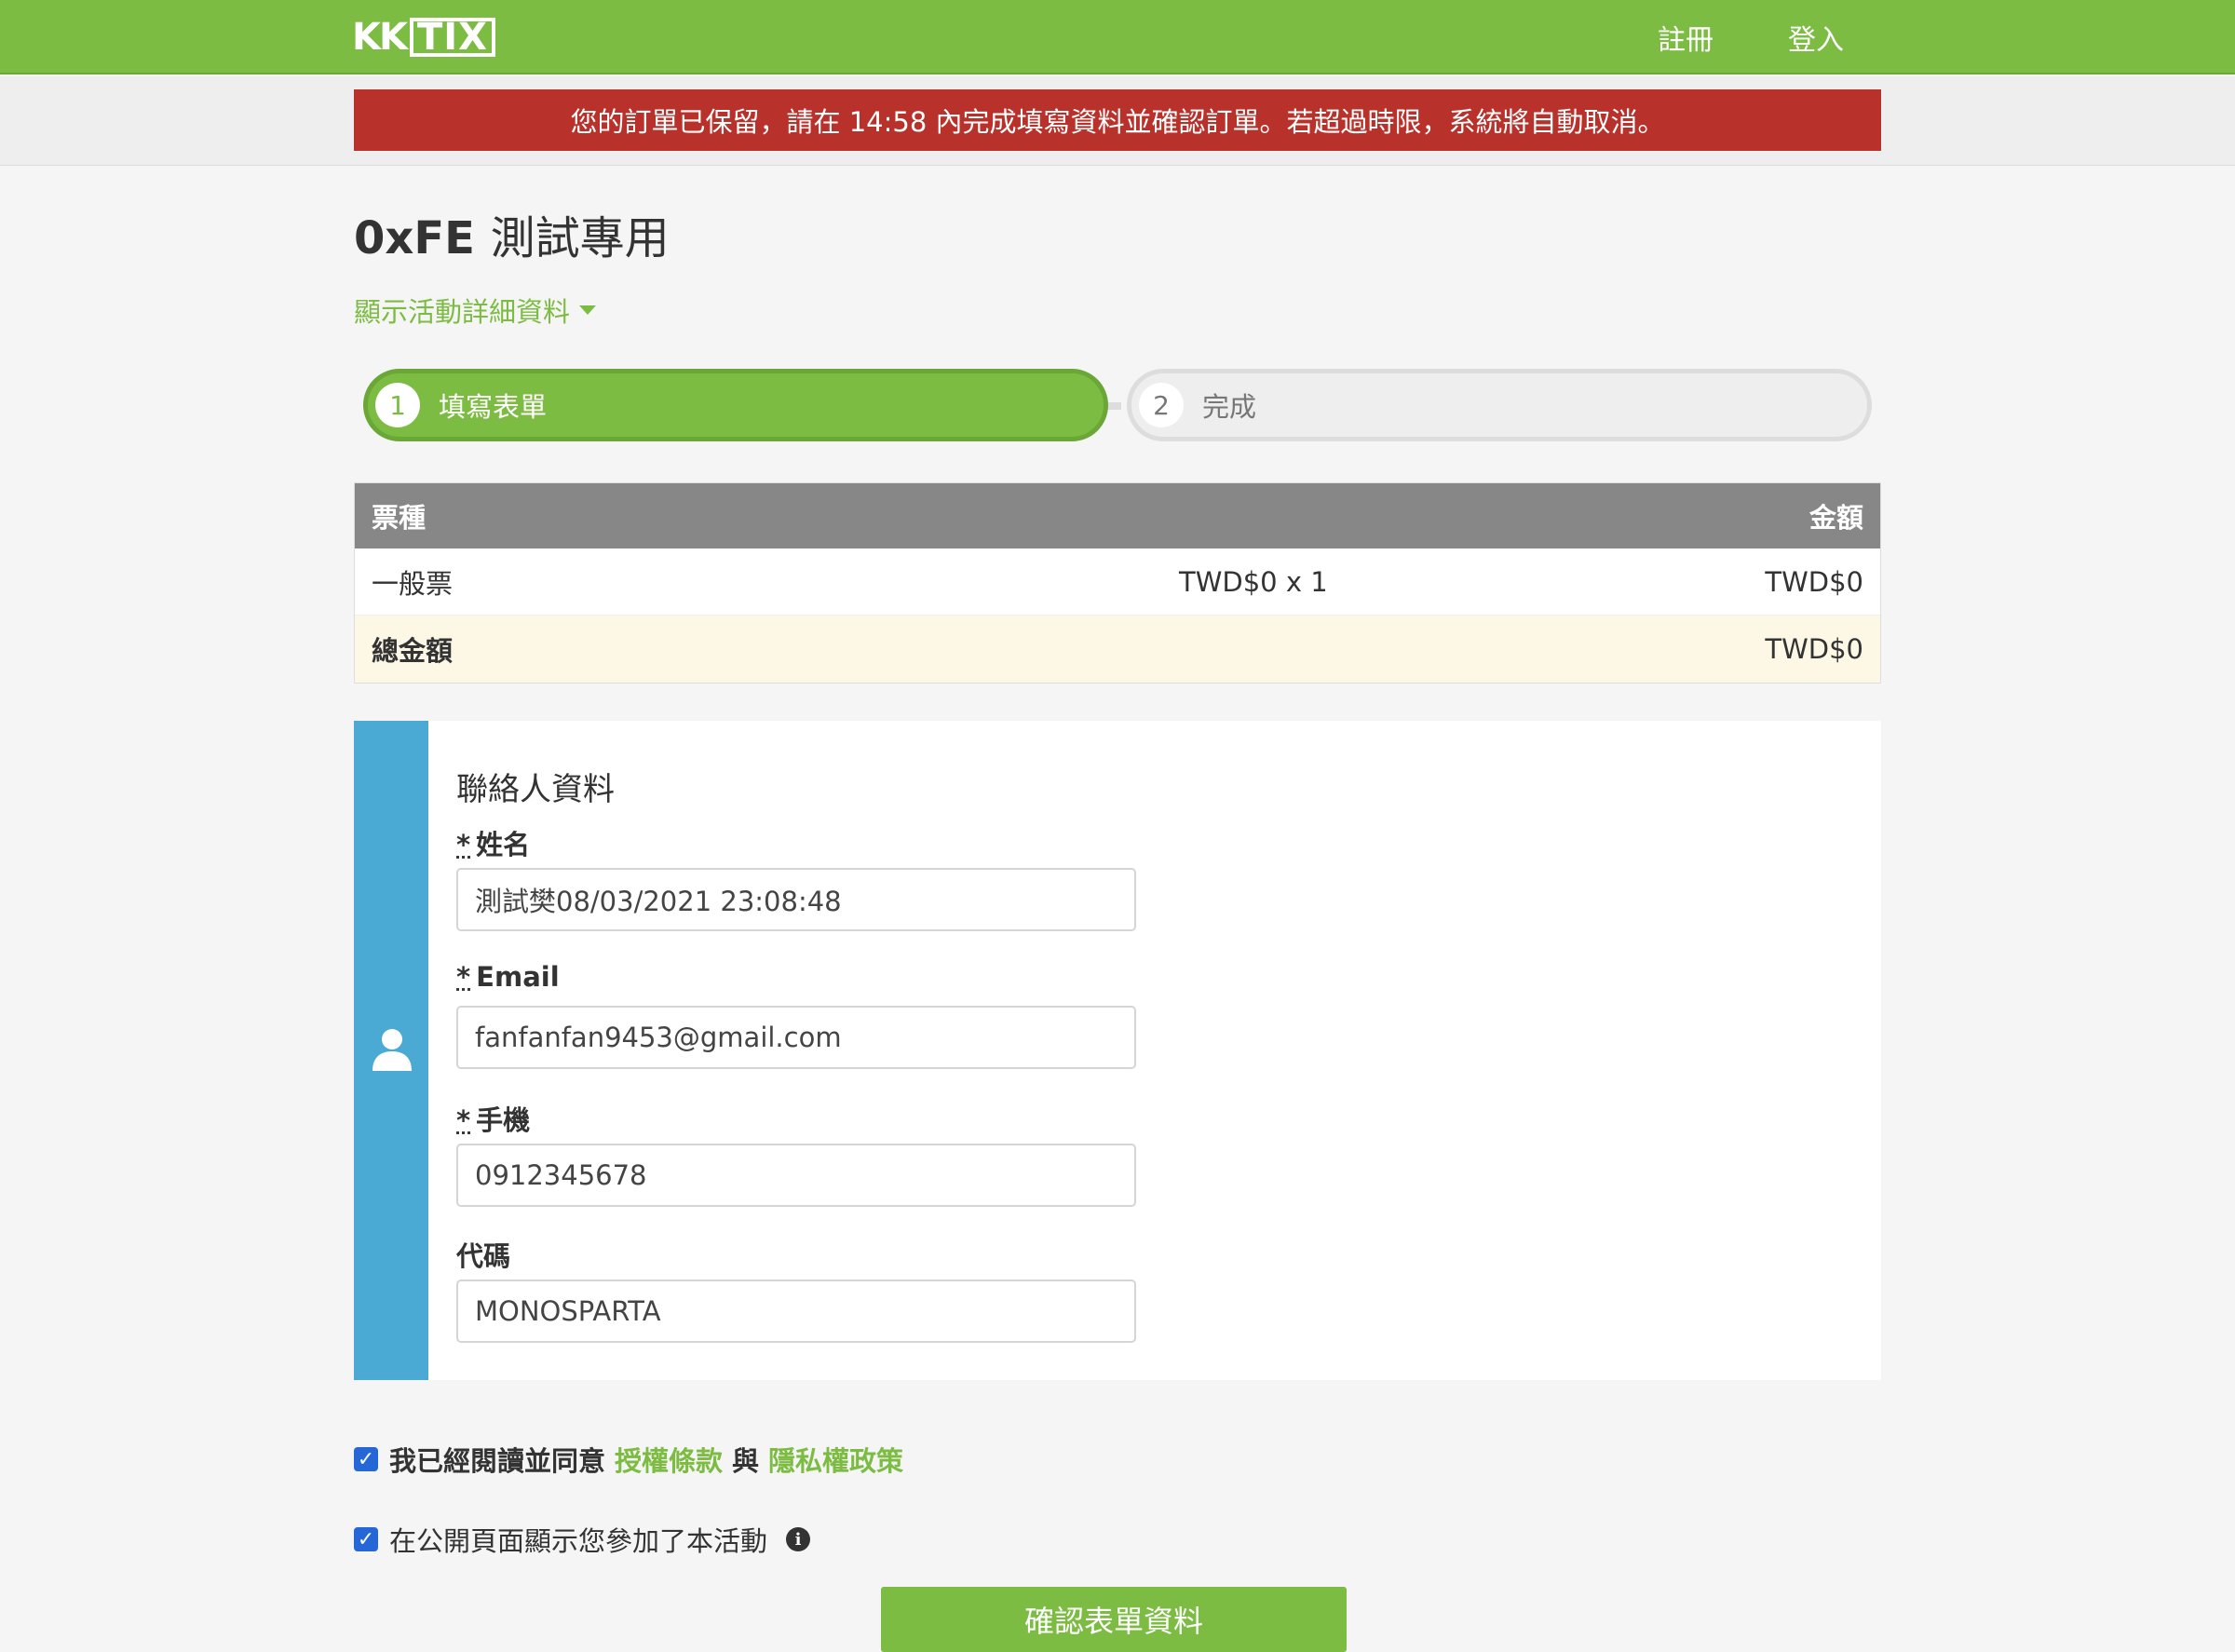 Image resolution: width=2235 pixels, height=1652 pixels. Describe the element at coordinates (1686, 37) in the screenshot. I see `register-link: 註冊` at that location.